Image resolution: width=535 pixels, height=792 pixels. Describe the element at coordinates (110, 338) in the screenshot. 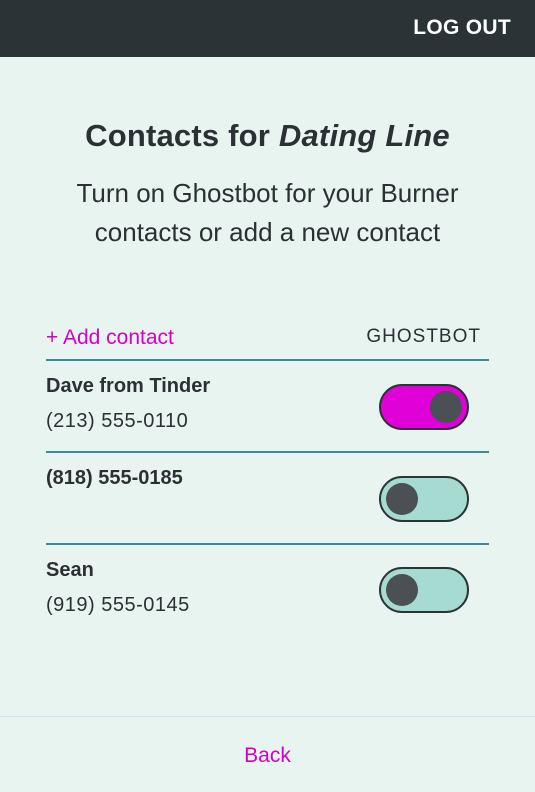

I see `add-contact-link: + Add contact` at that location.